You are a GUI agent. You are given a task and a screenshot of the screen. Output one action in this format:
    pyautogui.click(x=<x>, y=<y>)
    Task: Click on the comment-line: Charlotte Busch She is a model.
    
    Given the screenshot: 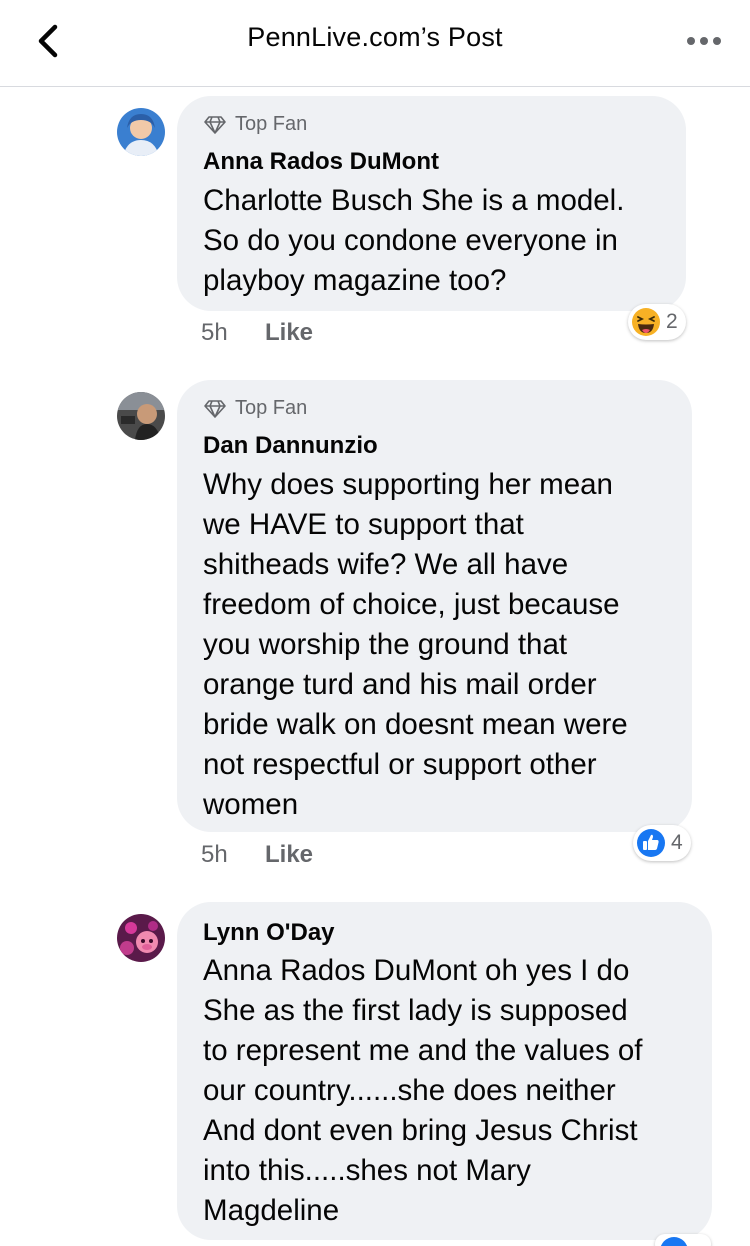 What is the action you would take?
    pyautogui.click(x=414, y=200)
    